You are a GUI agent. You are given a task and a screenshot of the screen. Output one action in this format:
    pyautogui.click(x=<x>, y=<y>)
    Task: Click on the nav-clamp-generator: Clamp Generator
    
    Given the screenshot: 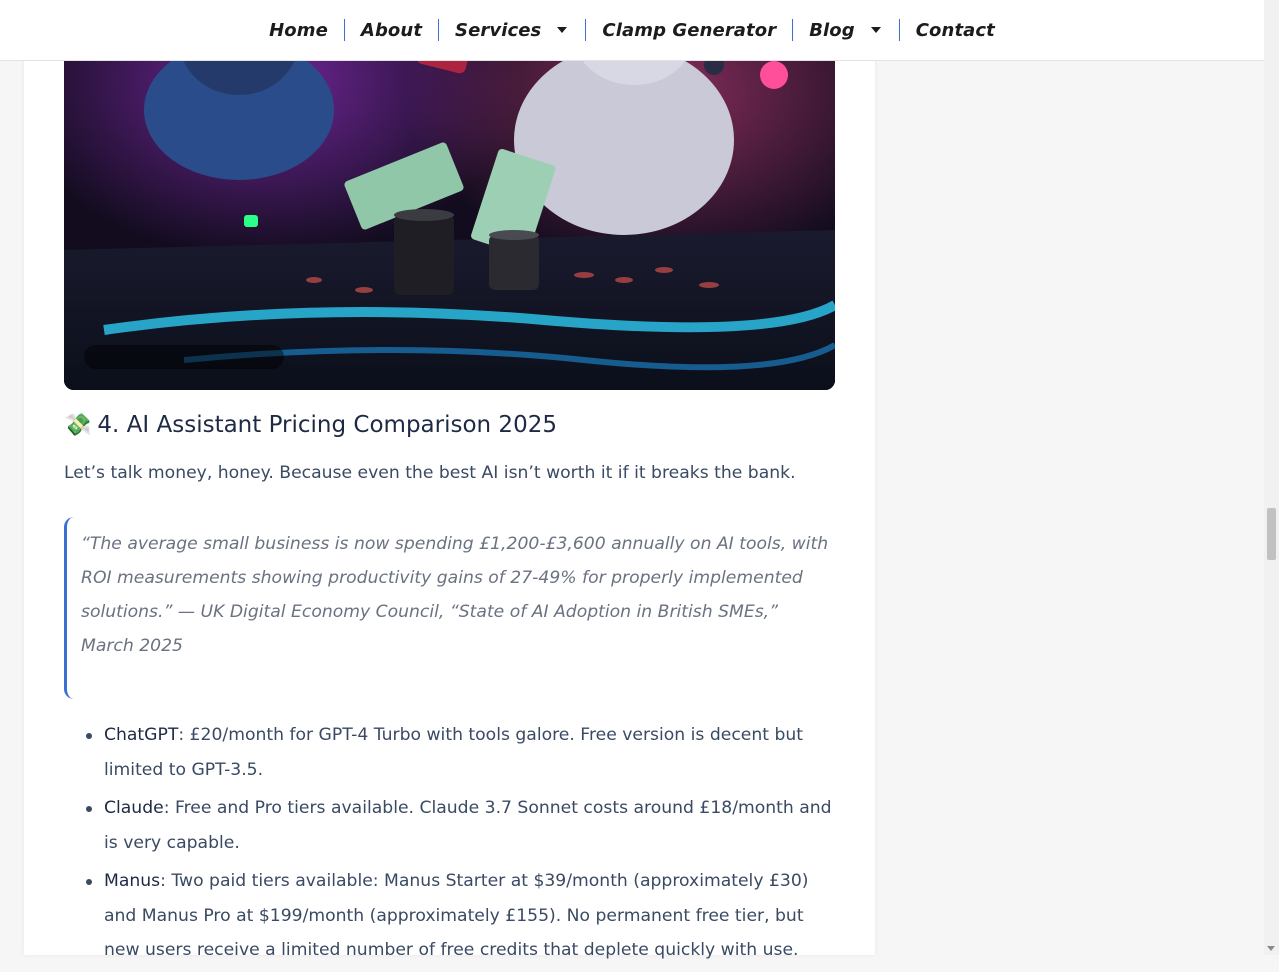 What is the action you would take?
    pyautogui.click(x=688, y=30)
    